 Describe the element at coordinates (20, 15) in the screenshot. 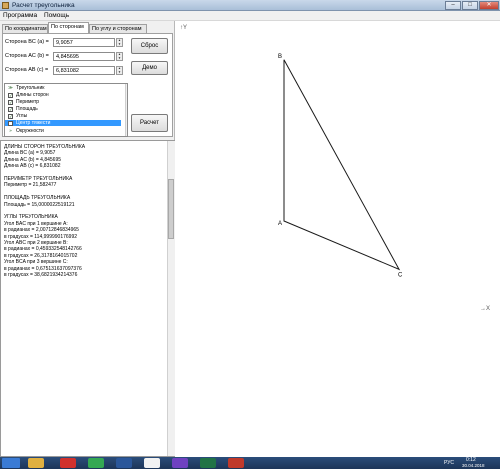

I see `menu-program: Программа` at that location.